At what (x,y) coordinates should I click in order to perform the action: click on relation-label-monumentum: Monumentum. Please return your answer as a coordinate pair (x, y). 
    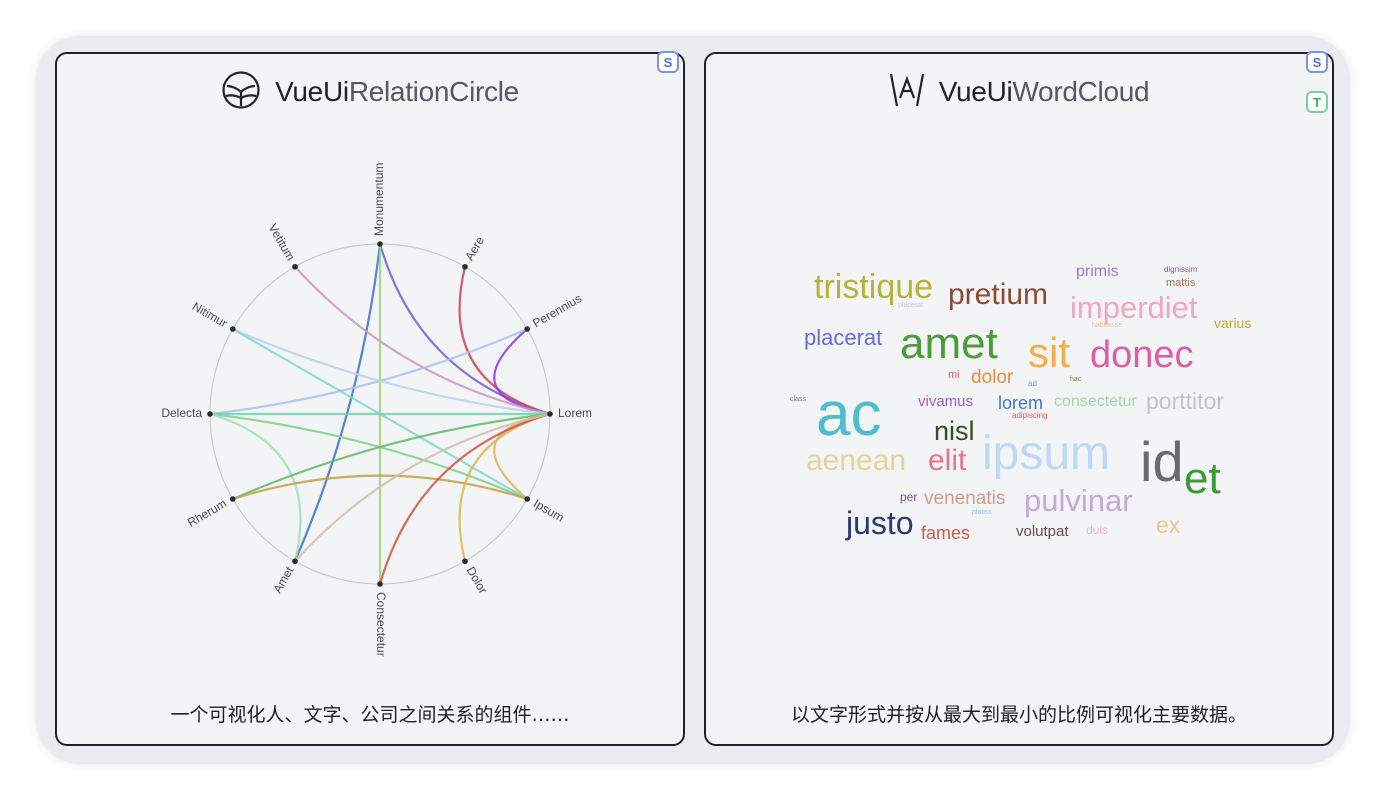
    Looking at the image, I should click on (379, 199).